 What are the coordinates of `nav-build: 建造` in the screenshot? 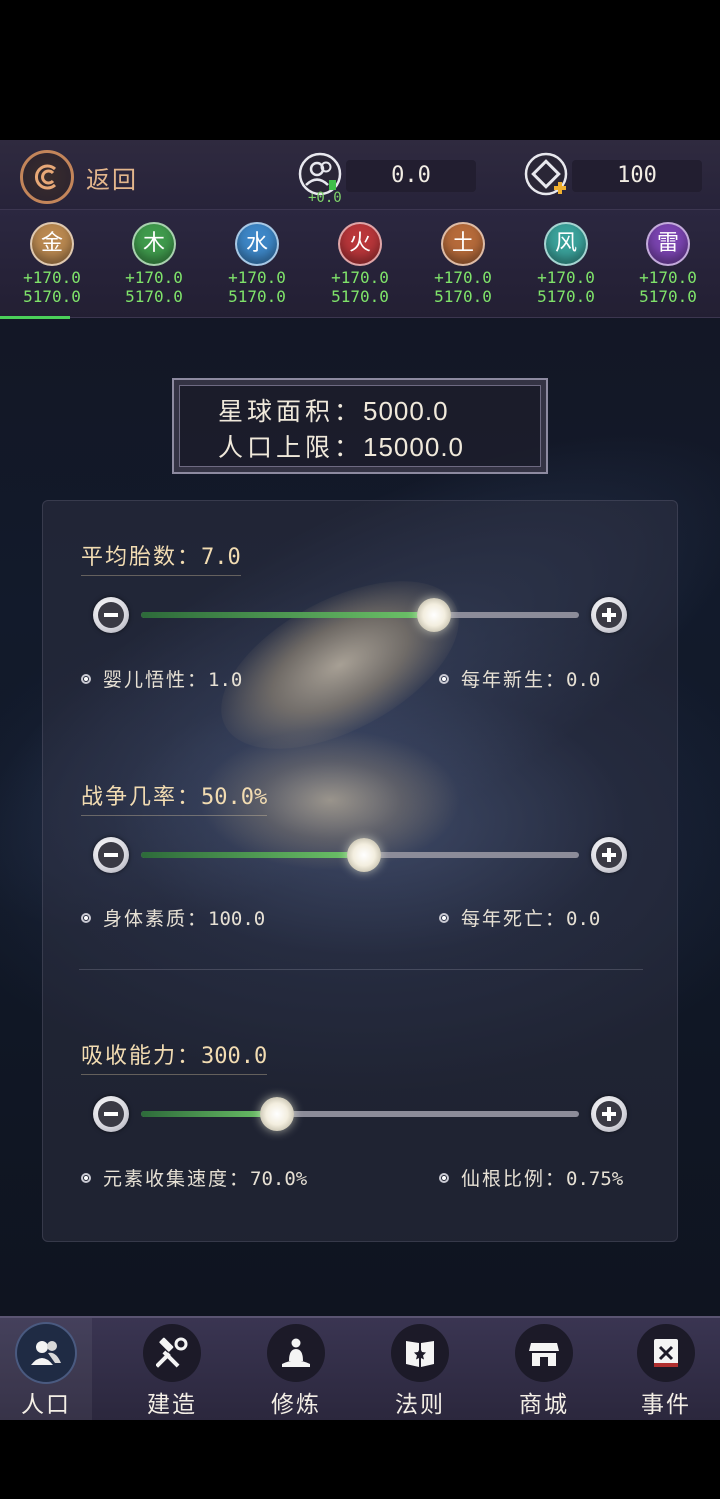 It's located at (172, 1372).